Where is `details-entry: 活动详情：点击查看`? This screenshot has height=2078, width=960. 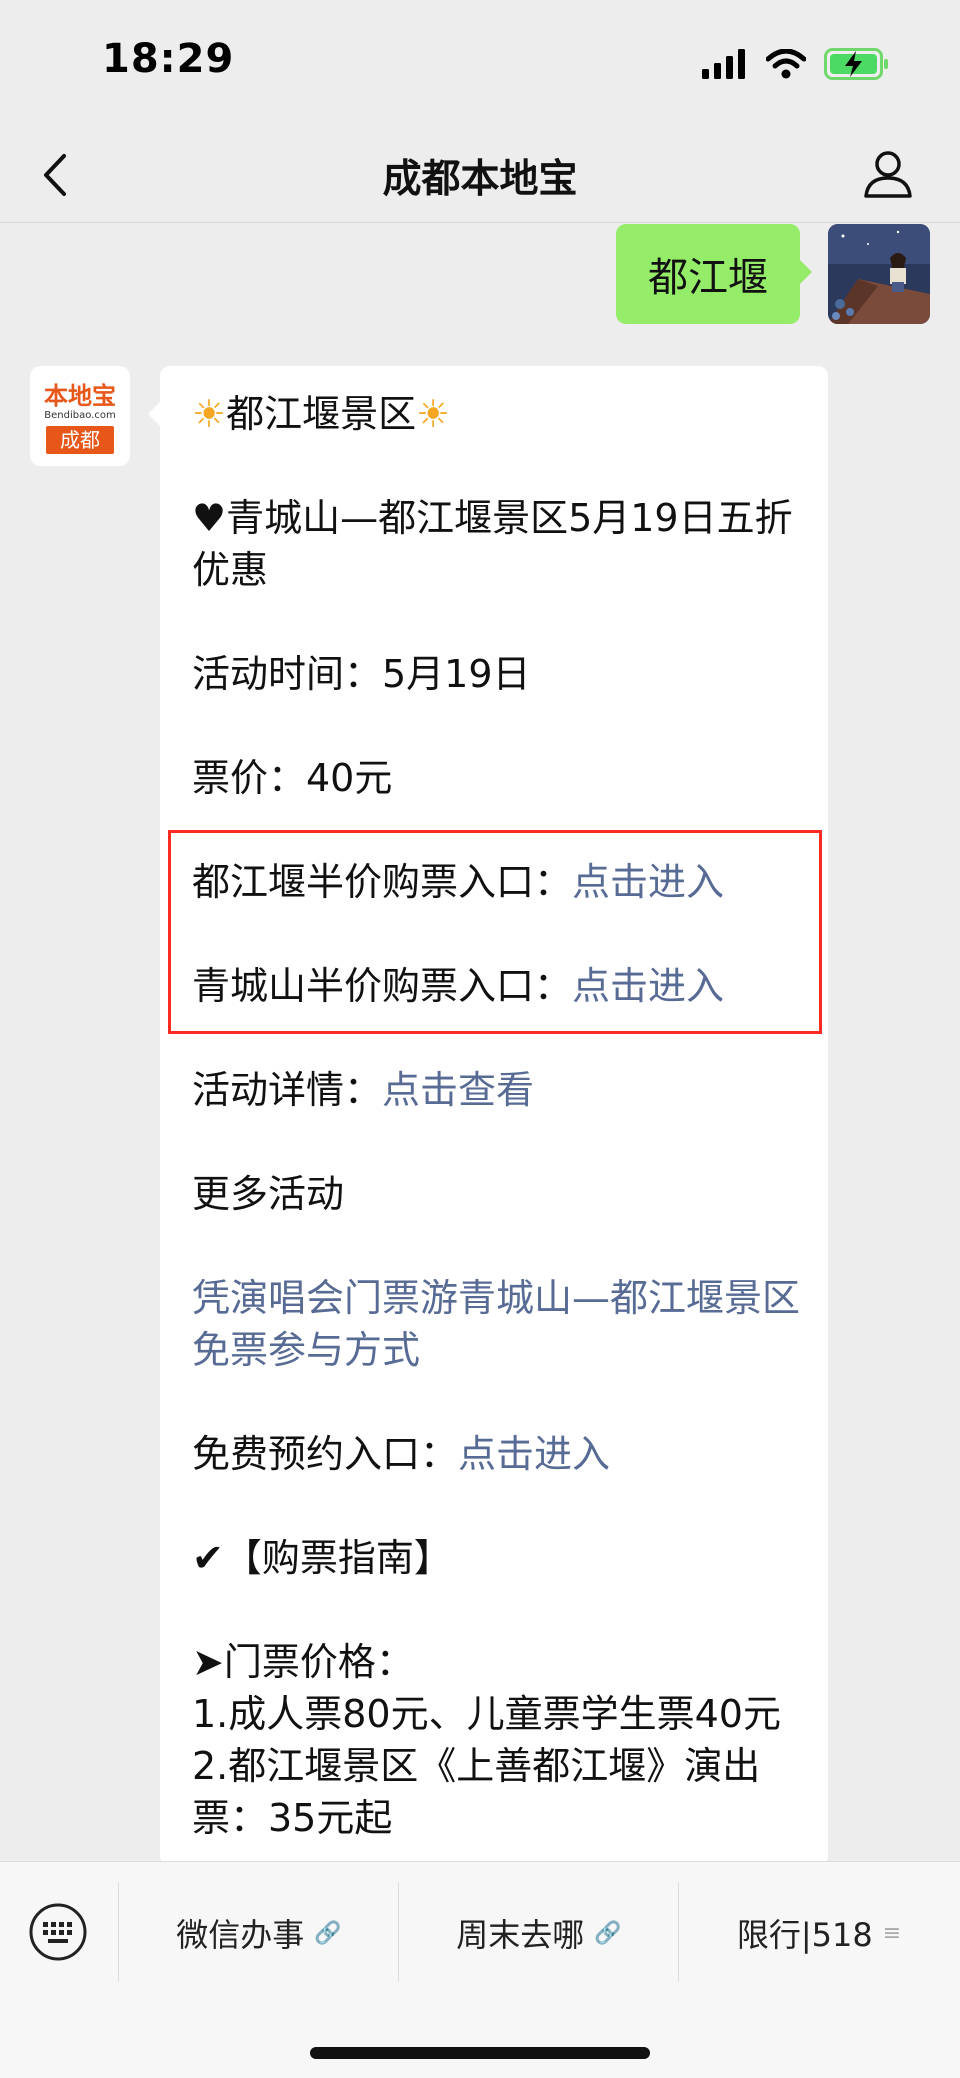 details-entry: 活动详情：点击查看 is located at coordinates (497, 1090).